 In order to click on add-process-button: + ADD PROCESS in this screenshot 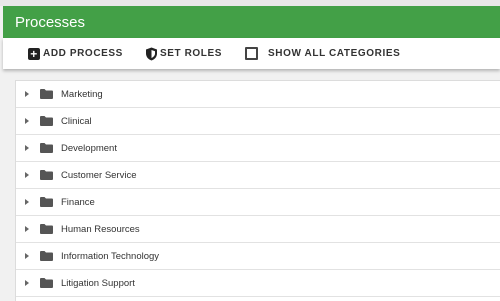, I will do `click(75, 53)`.